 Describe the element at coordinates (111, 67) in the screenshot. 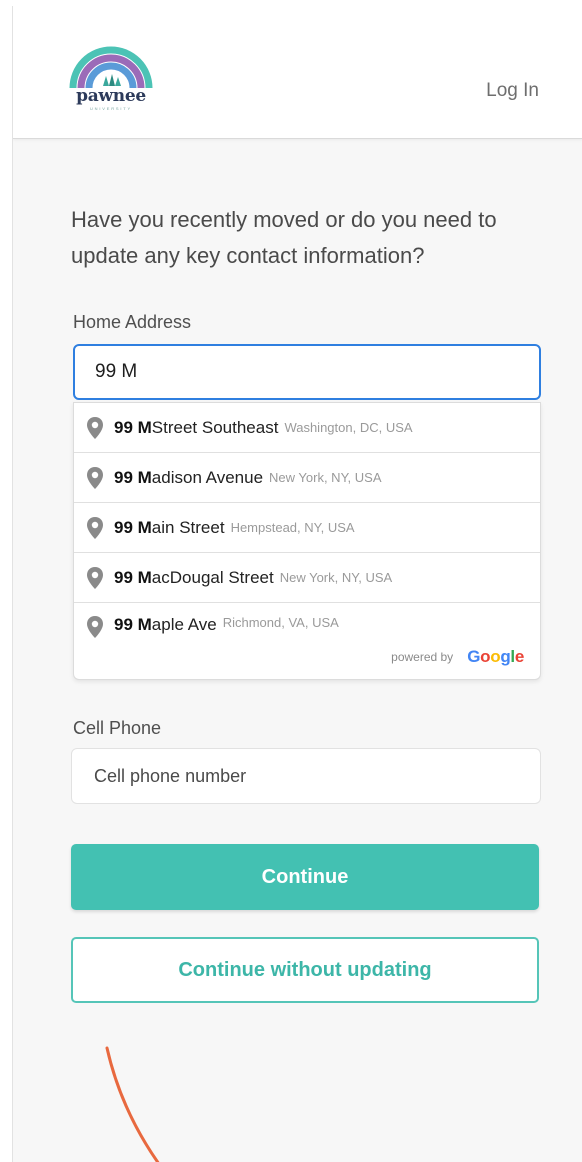

I see `rainbow-logo-icon` at that location.